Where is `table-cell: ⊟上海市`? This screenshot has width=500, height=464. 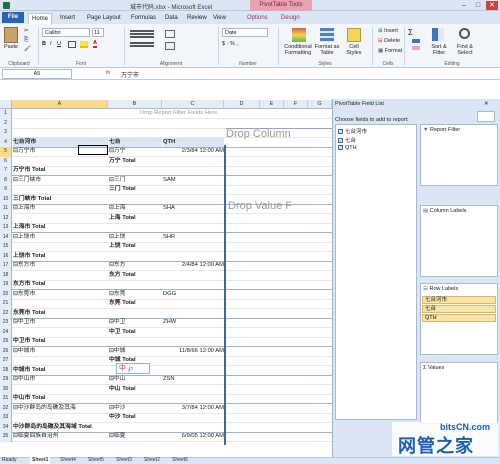 table-cell: ⊟上海市 is located at coordinates (60, 208).